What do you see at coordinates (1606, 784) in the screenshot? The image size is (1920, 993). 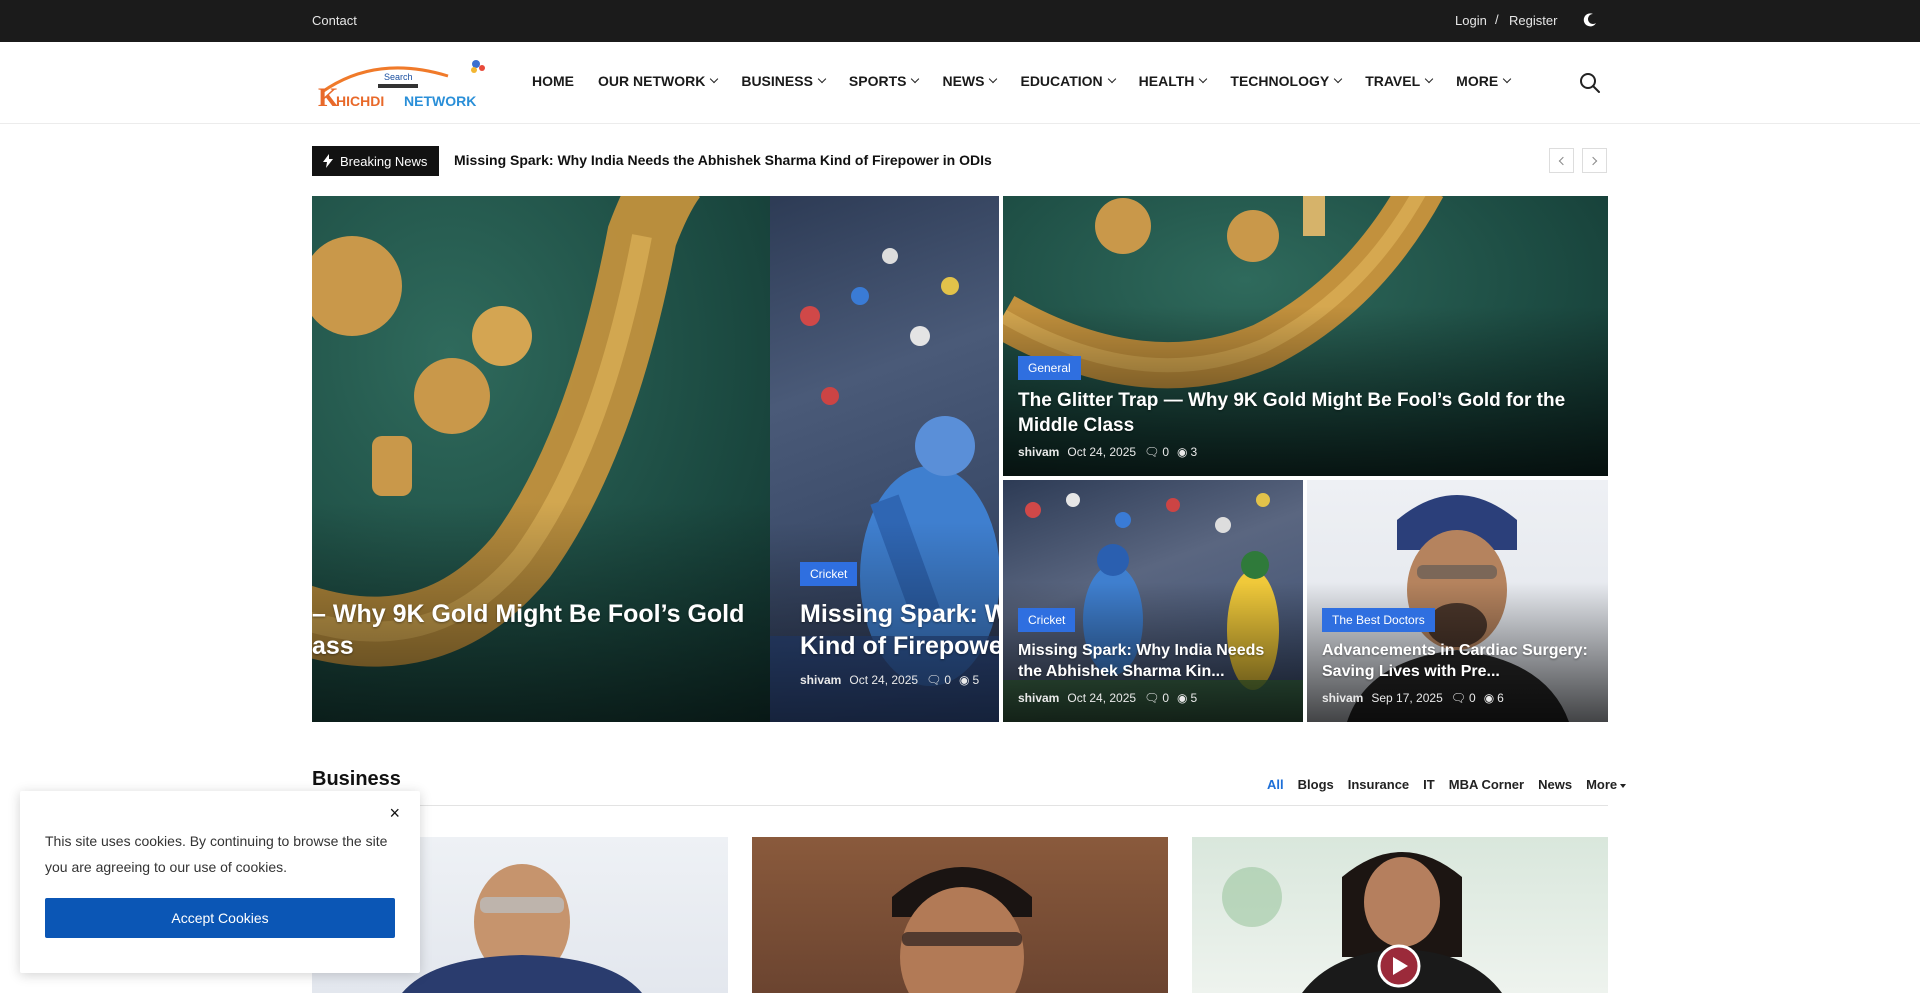 I see `tab-more: More` at bounding box center [1606, 784].